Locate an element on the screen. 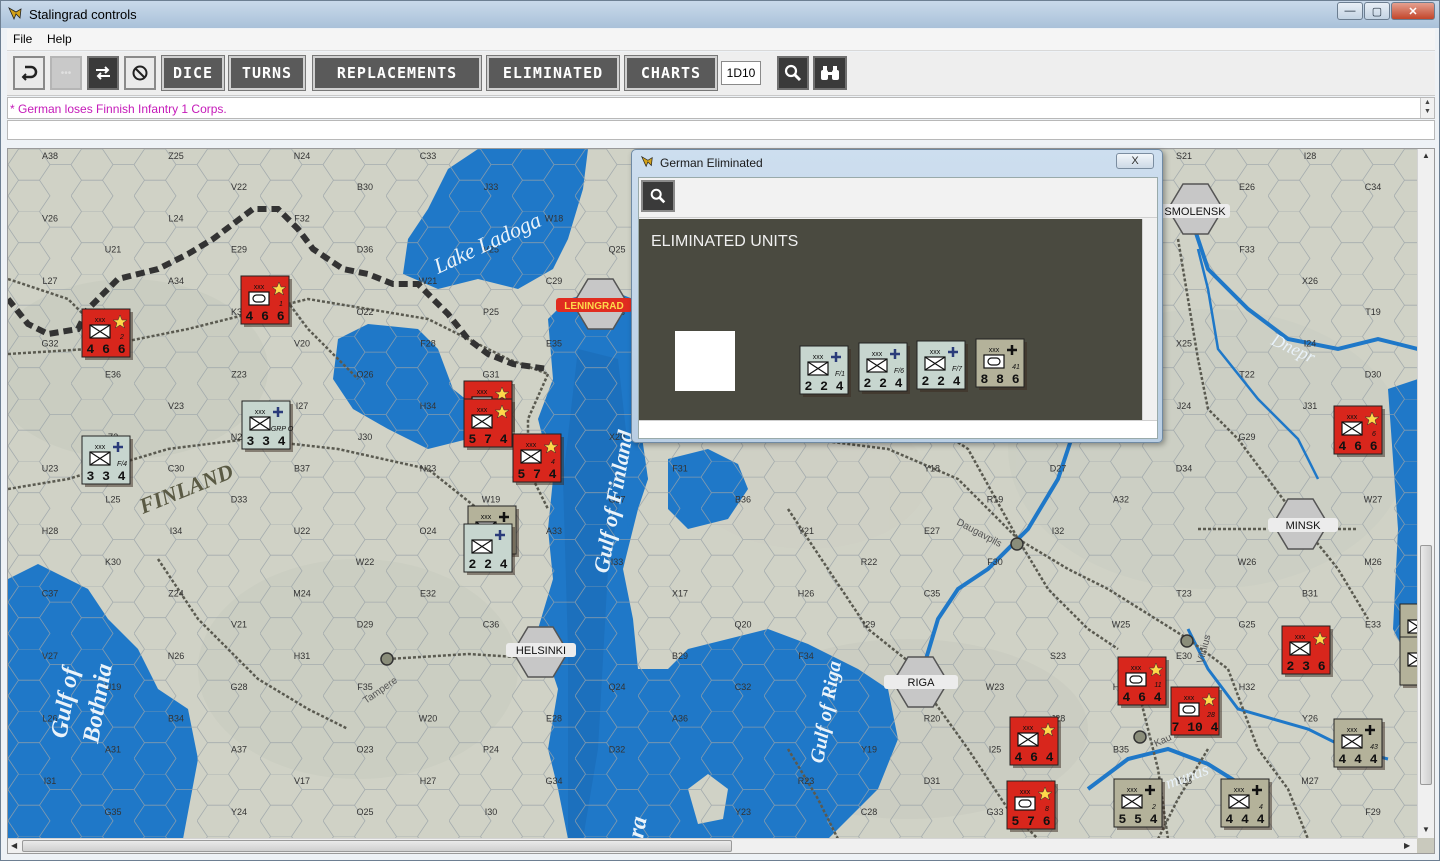 The height and width of the screenshot is (861, 1440). unit-counter: xxx 14 6 6 is located at coordinates (266, 301).